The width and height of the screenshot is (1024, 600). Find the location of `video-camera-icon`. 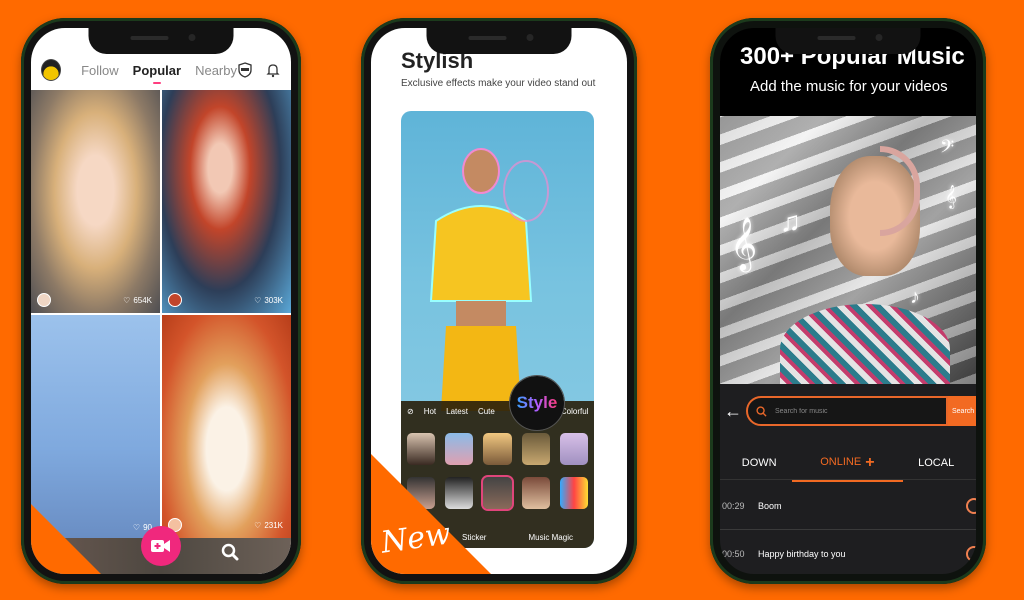

video-camera-icon is located at coordinates (160, 546).